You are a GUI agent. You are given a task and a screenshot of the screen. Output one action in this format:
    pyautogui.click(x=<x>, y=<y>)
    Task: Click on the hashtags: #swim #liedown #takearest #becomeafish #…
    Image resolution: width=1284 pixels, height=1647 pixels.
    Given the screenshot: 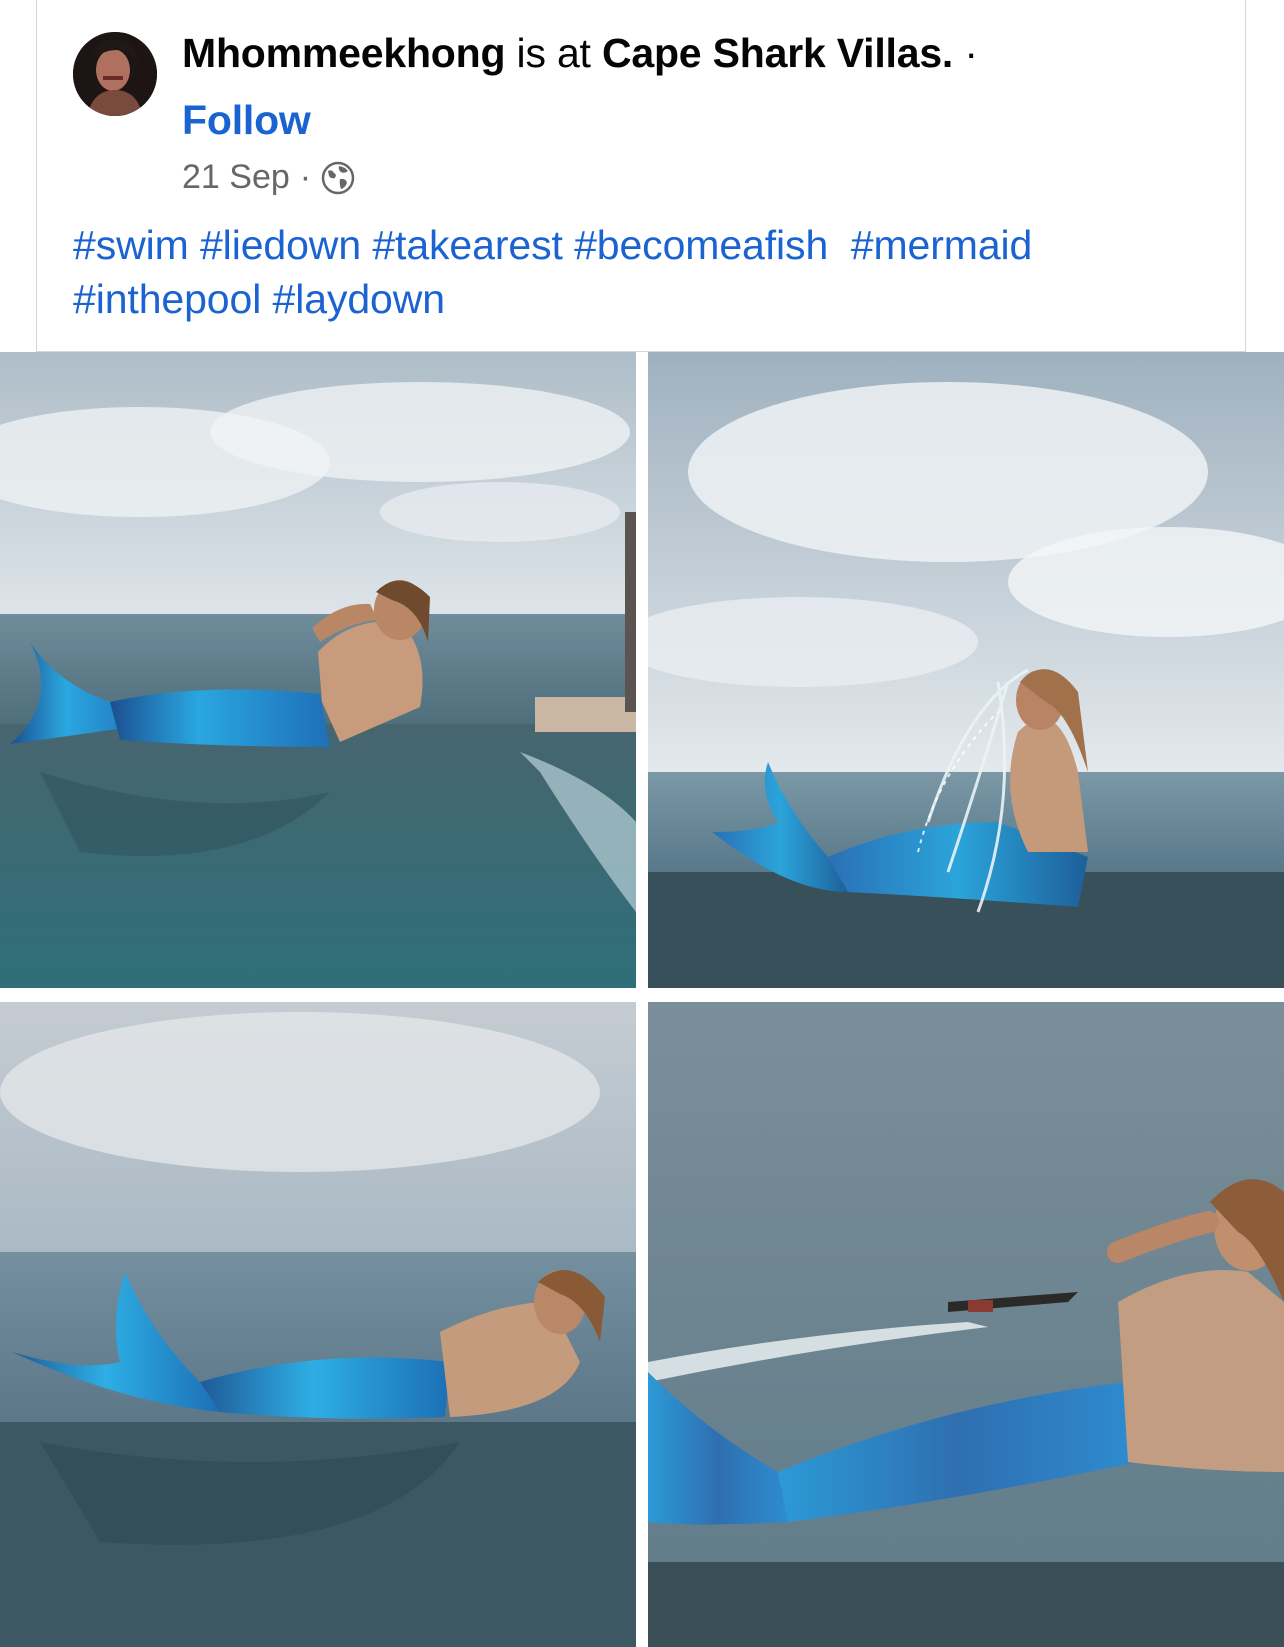 What is the action you would take?
    pyautogui.click(x=643, y=272)
    